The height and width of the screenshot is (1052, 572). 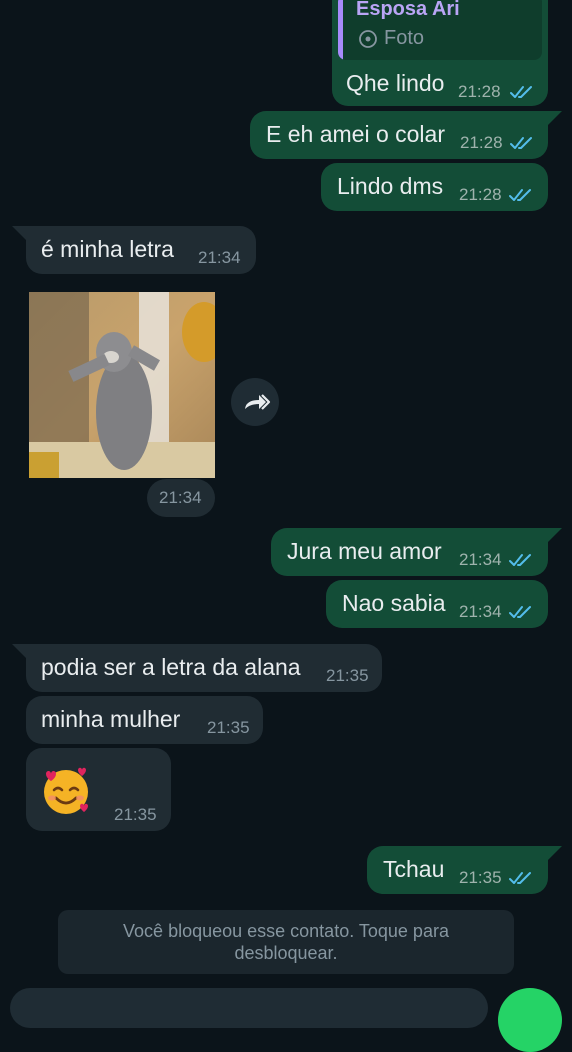 What do you see at coordinates (66, 792) in the screenshot?
I see `smiling-face-with-hearts-emoji` at bounding box center [66, 792].